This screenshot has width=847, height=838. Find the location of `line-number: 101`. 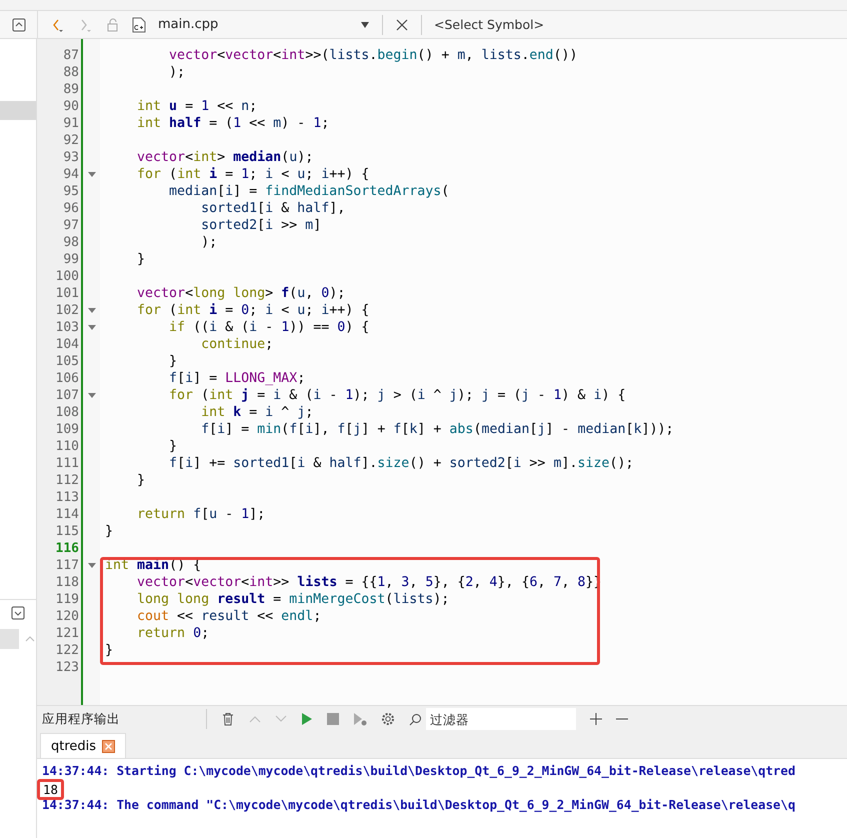

line-number: 101 is located at coordinates (68, 293).